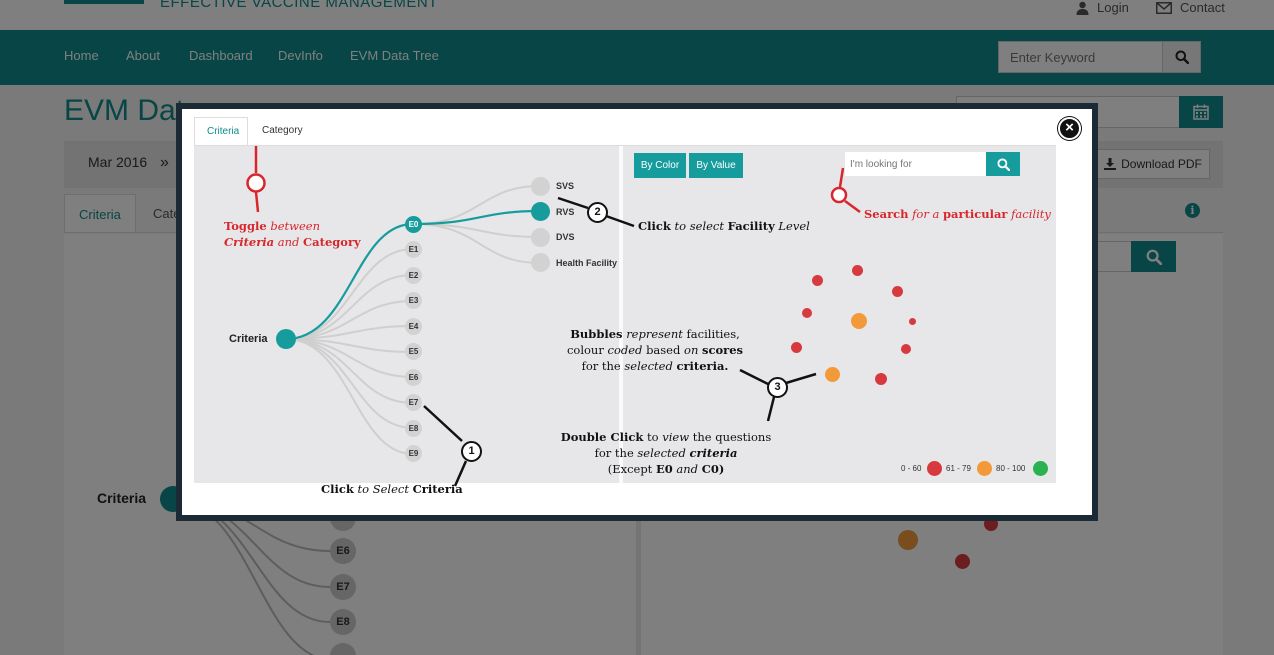 The height and width of the screenshot is (655, 1274). I want to click on criteria-node-e5: E5, so click(413, 351).